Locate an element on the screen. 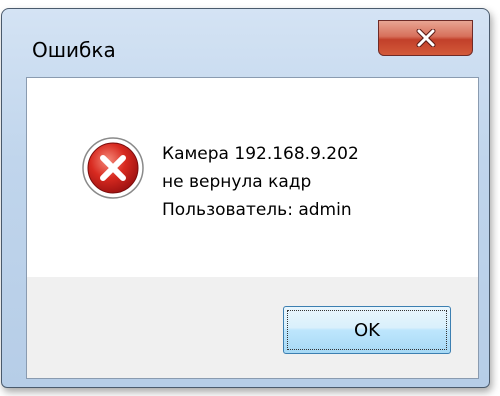  dialog-title: Ошибка is located at coordinates (74, 50).